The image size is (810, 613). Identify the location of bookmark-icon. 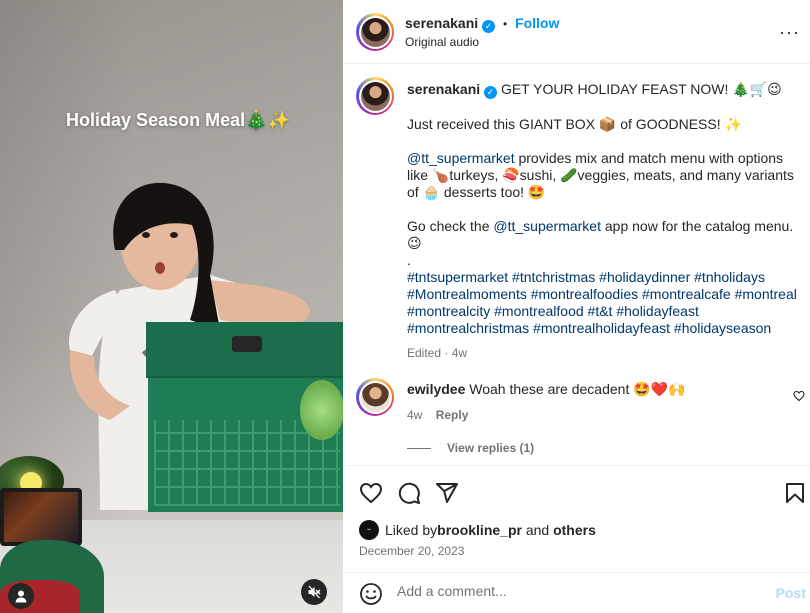
(795, 493).